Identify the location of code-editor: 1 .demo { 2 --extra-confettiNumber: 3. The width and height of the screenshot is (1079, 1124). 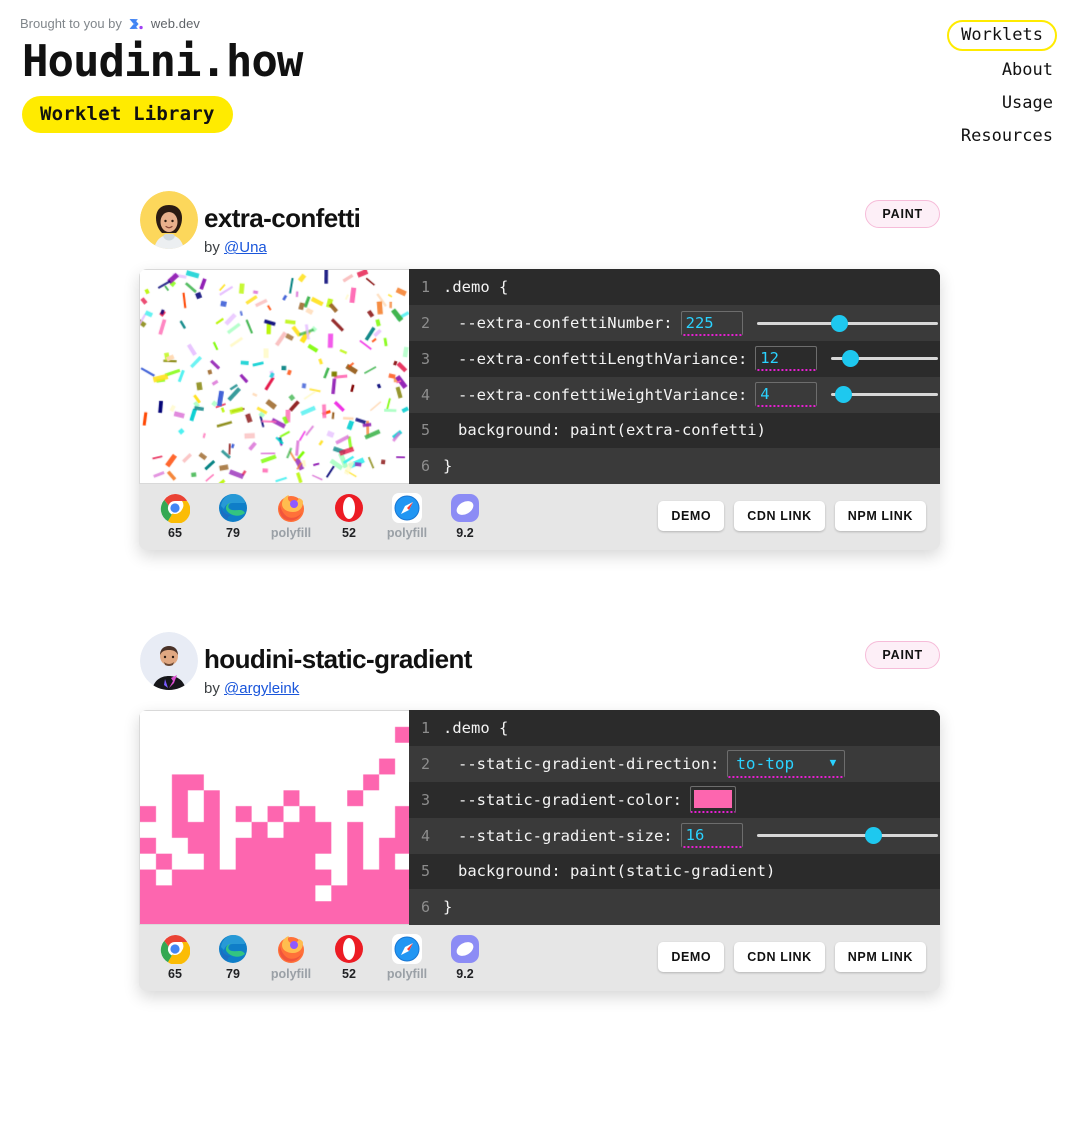
(674, 377).